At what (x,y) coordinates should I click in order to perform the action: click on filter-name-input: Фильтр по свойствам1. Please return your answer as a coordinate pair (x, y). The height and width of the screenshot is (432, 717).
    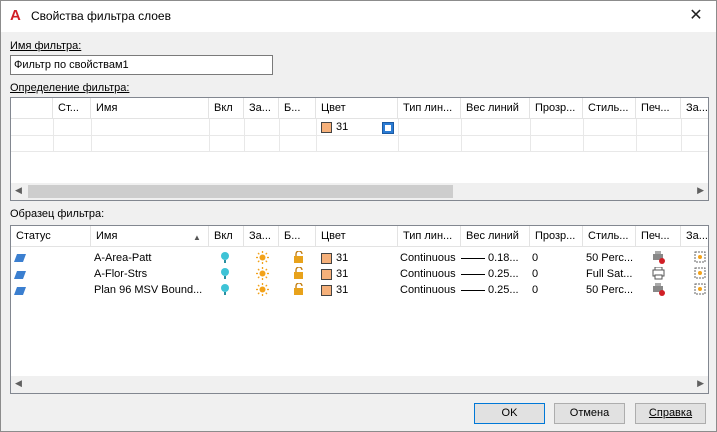
    Looking at the image, I should click on (141, 65).